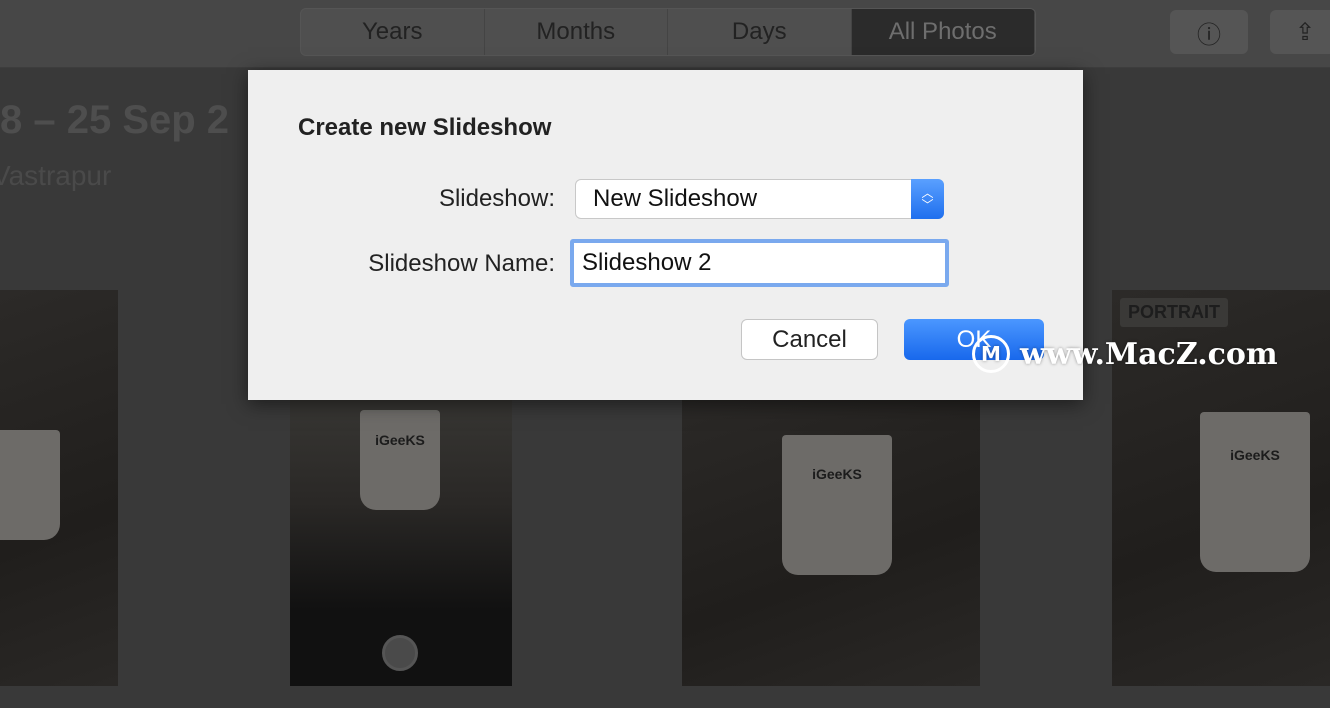  Describe the element at coordinates (991, 354) in the screenshot. I see `macz-logo-icon: M` at that location.